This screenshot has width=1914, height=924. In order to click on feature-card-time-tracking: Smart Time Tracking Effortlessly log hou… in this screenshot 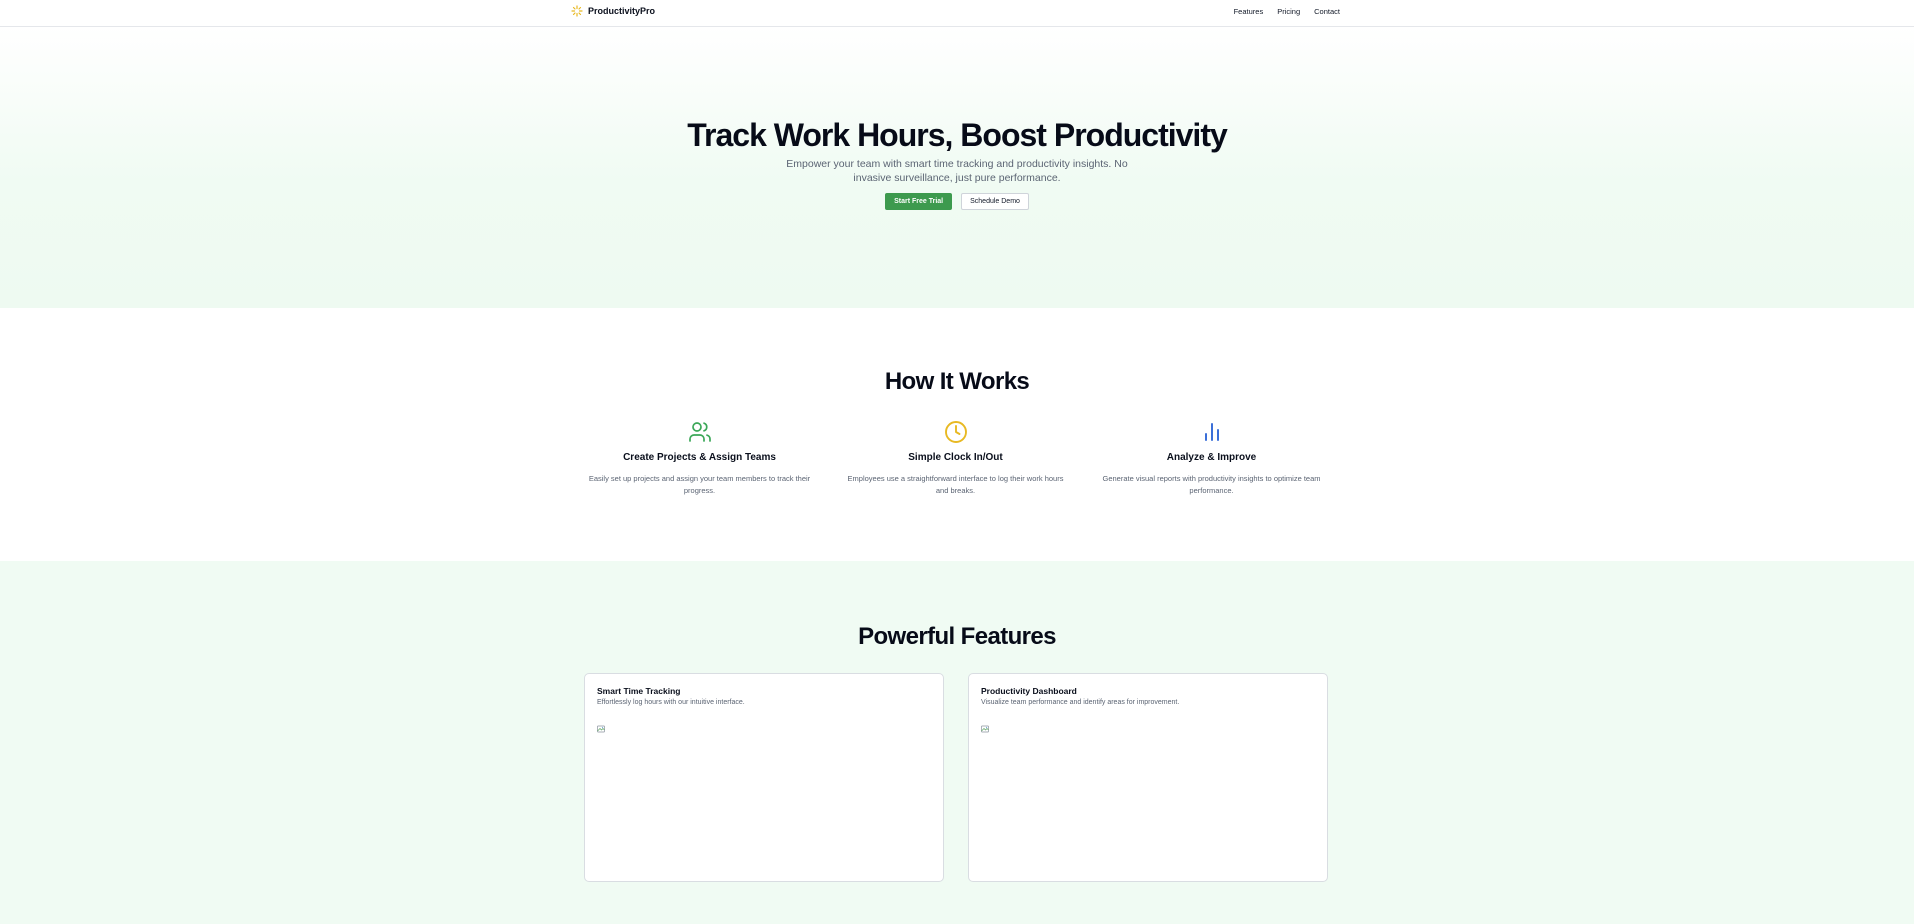, I will do `click(764, 777)`.